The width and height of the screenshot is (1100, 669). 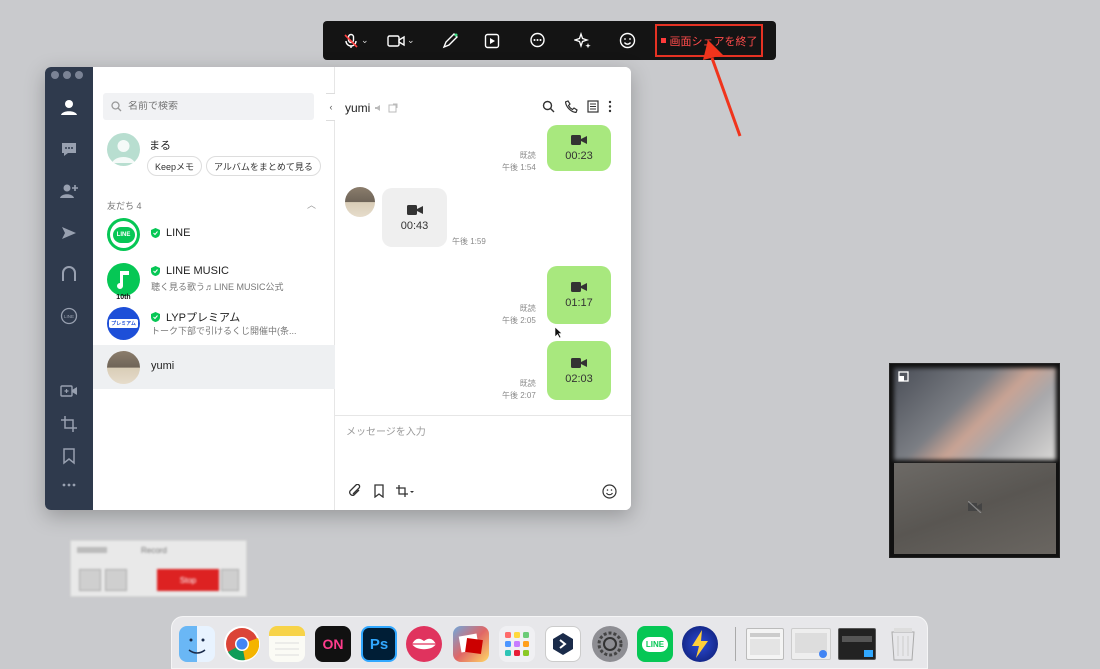 What do you see at coordinates (379, 108) in the screenshot?
I see `speaker-icon` at bounding box center [379, 108].